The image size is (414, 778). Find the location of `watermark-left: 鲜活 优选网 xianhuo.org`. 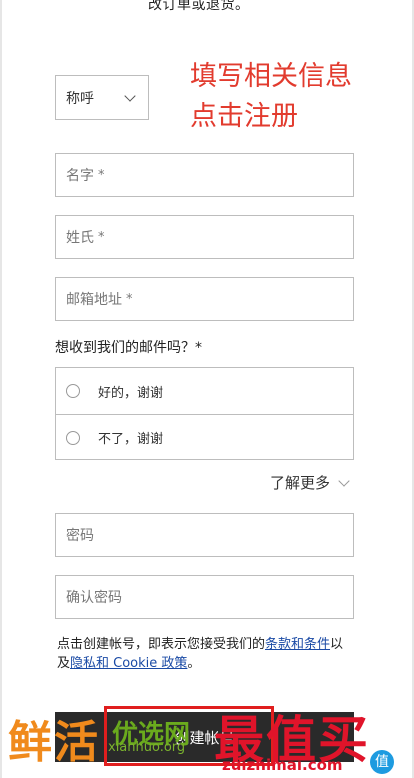

watermark-left: 鲜活 优选网 xianhuo.org is located at coordinates (105, 739).